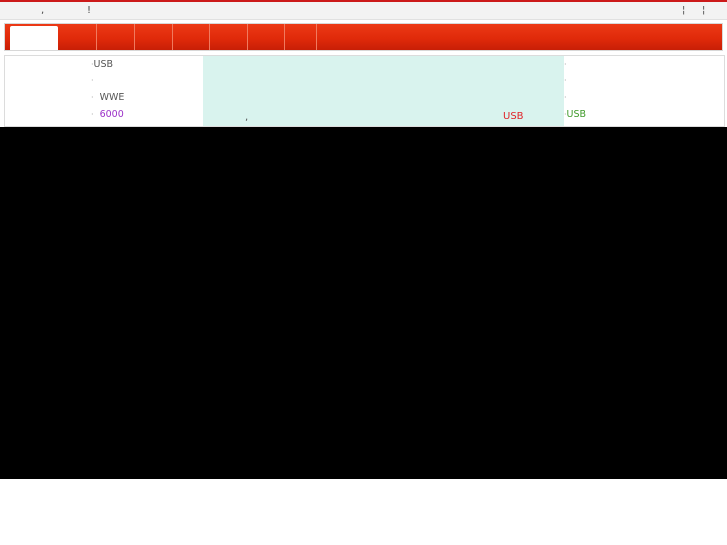  I want to click on top-bar-link: ,, so click(42, 11).